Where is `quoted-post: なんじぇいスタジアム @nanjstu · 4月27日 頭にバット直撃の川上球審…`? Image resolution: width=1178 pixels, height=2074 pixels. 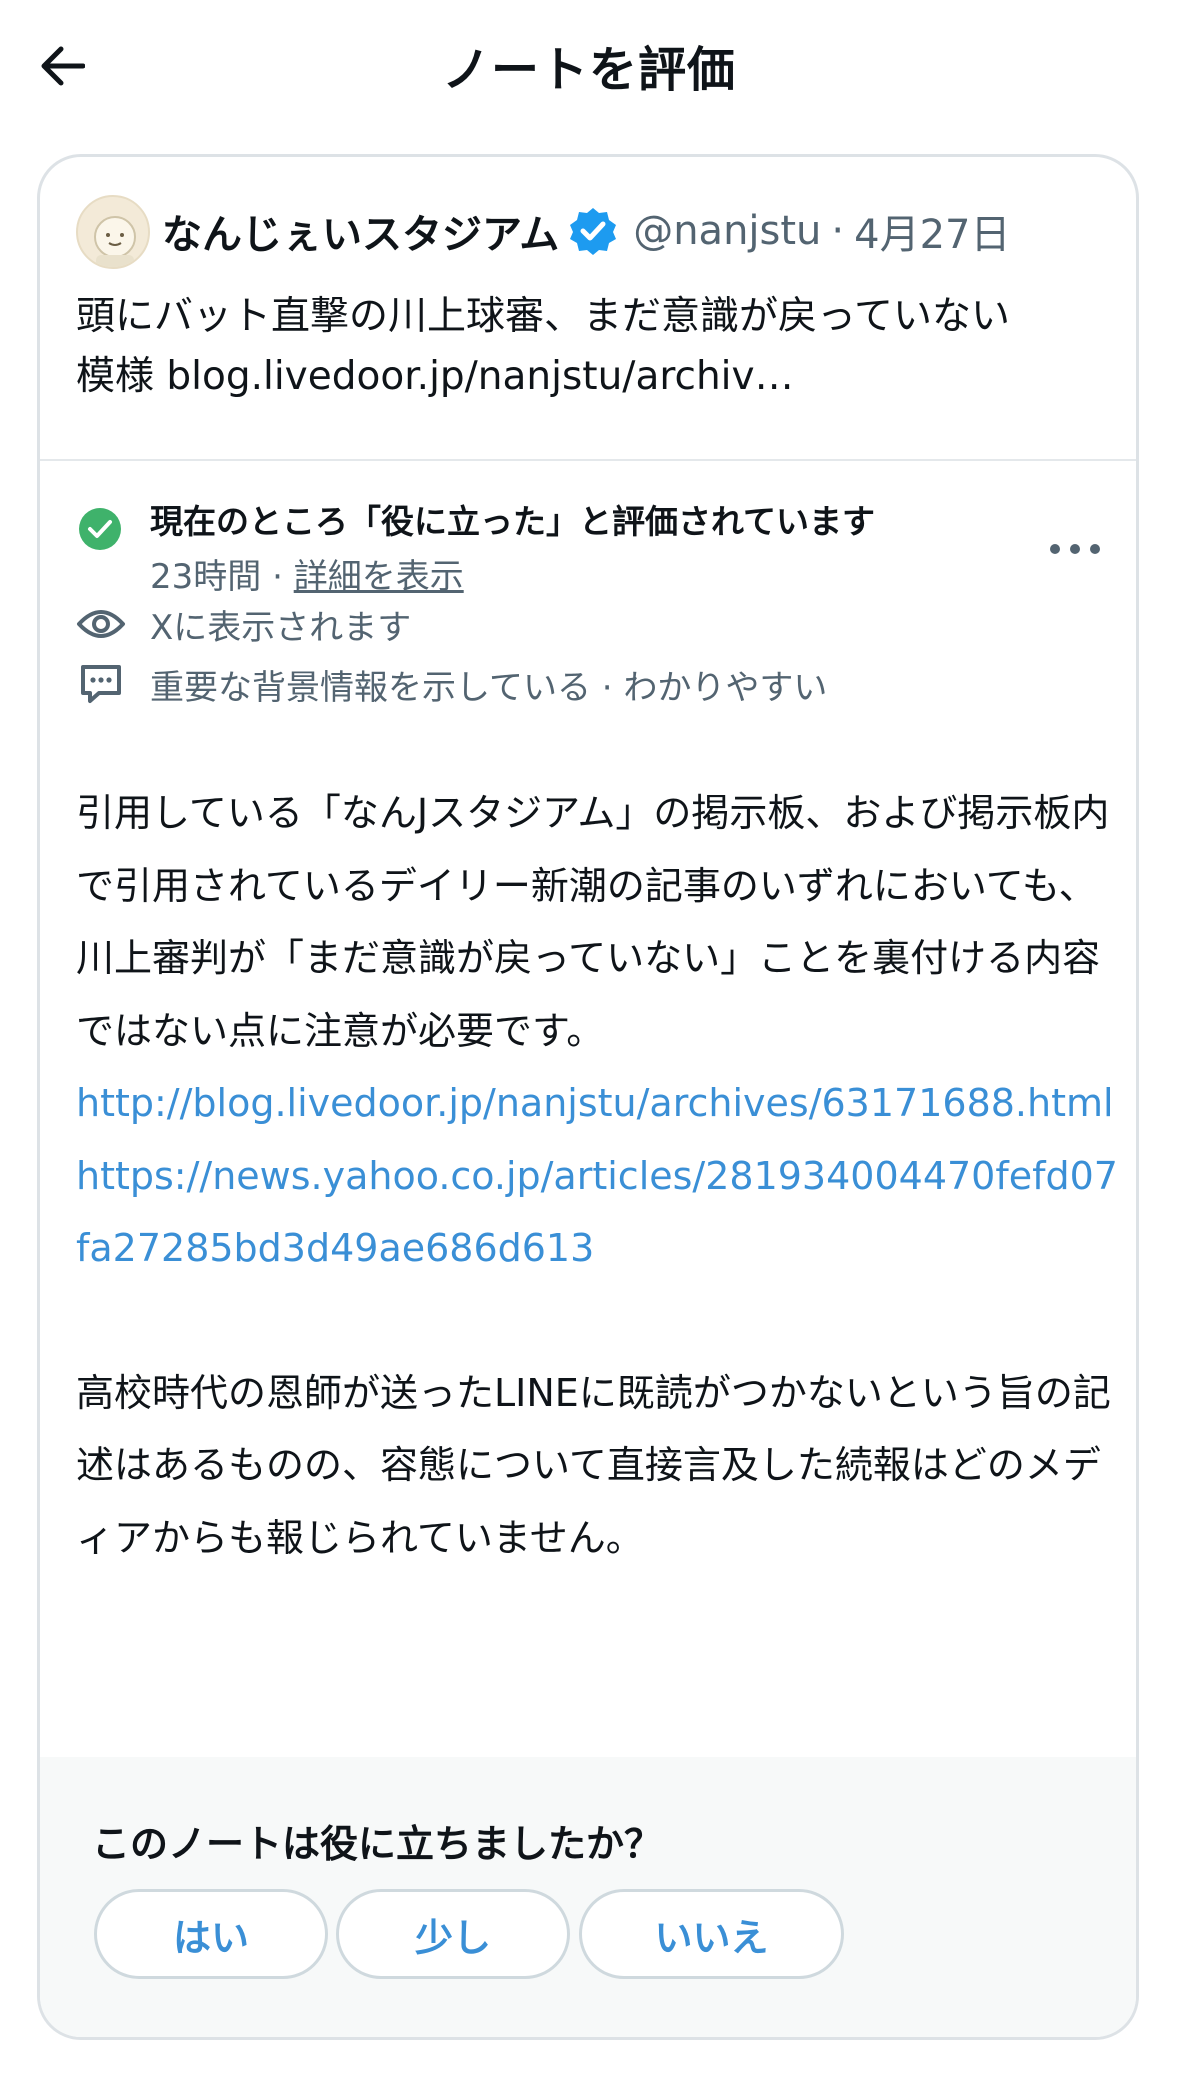
quoted-post: なんじぇいスタジアム @nanjstu · 4月27日 頭にバット直撃の川上球審… is located at coordinates (588, 309).